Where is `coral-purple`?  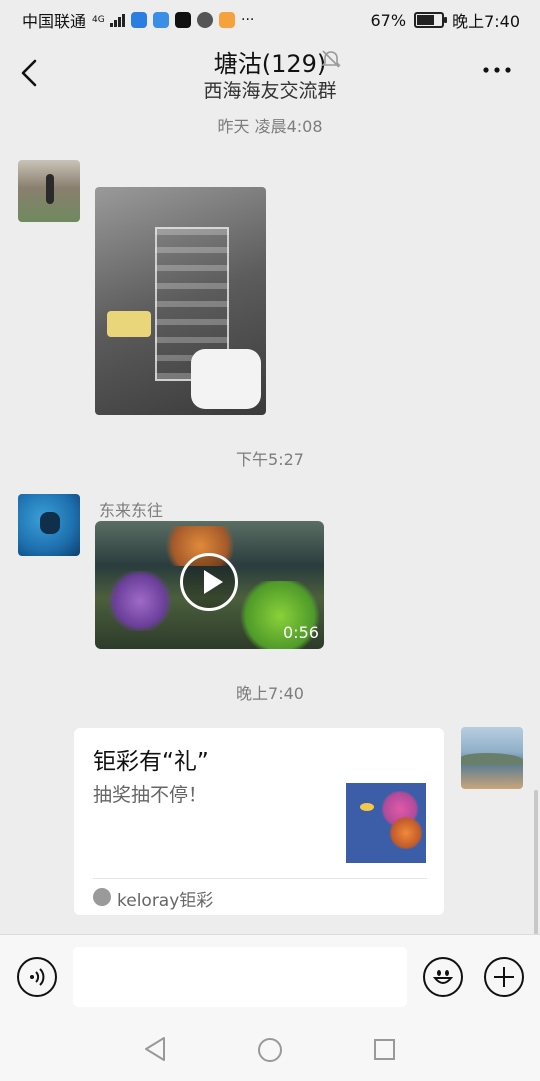 coral-purple is located at coordinates (140, 601).